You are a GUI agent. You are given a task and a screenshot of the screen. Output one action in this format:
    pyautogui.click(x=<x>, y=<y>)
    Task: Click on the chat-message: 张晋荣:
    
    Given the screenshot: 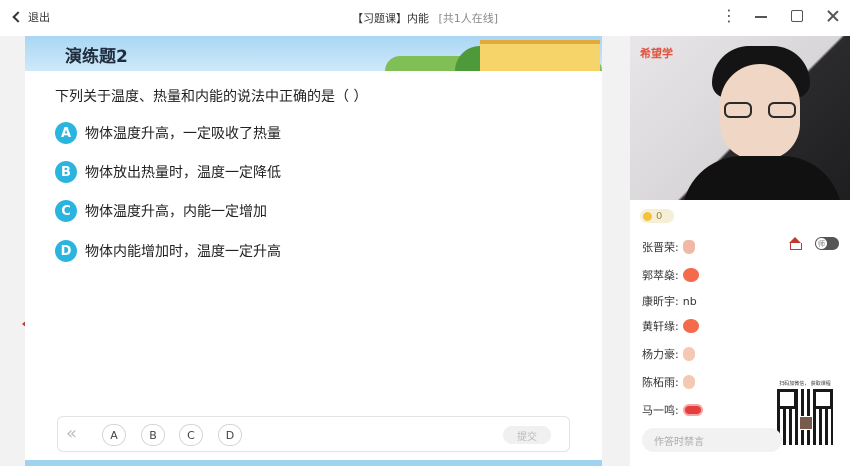 What is the action you would take?
    pyautogui.click(x=668, y=247)
    